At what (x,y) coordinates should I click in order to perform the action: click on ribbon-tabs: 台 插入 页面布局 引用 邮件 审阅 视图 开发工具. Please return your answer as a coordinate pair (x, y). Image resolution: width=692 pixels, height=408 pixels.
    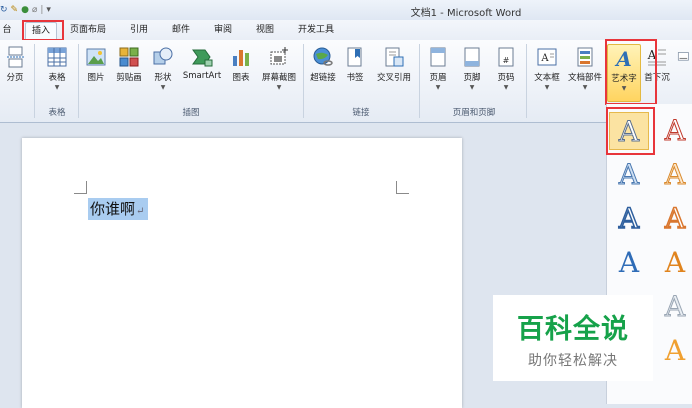
    Looking at the image, I should click on (346, 30).